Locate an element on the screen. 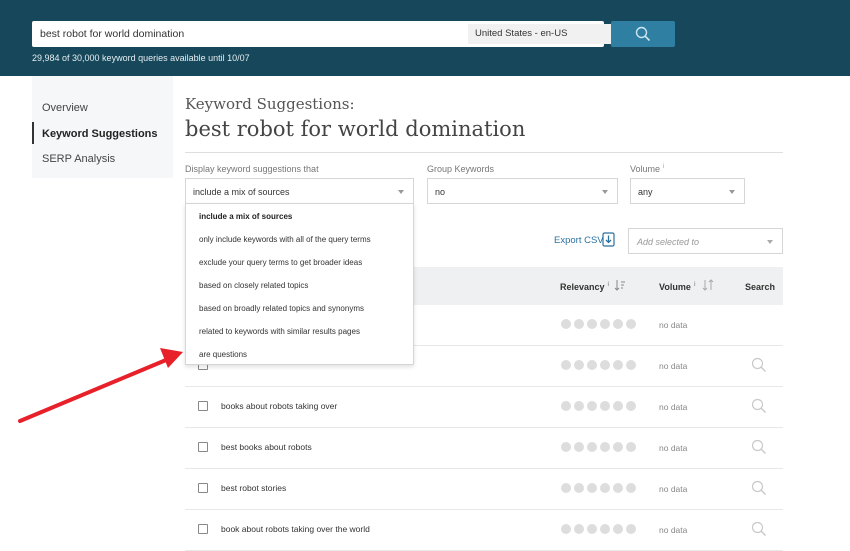 The height and width of the screenshot is (551, 850). annotation-arrow is located at coordinates (100, 385).